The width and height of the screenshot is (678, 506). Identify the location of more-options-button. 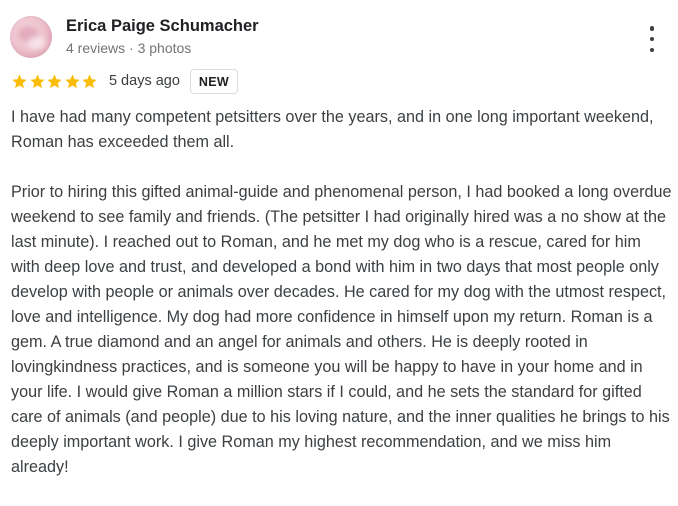
(652, 39).